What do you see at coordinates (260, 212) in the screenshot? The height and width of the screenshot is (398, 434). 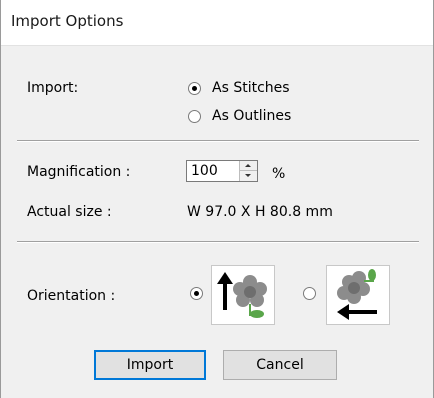 I see `actual-size-value: W 97.0 X H 80.8 mm` at bounding box center [260, 212].